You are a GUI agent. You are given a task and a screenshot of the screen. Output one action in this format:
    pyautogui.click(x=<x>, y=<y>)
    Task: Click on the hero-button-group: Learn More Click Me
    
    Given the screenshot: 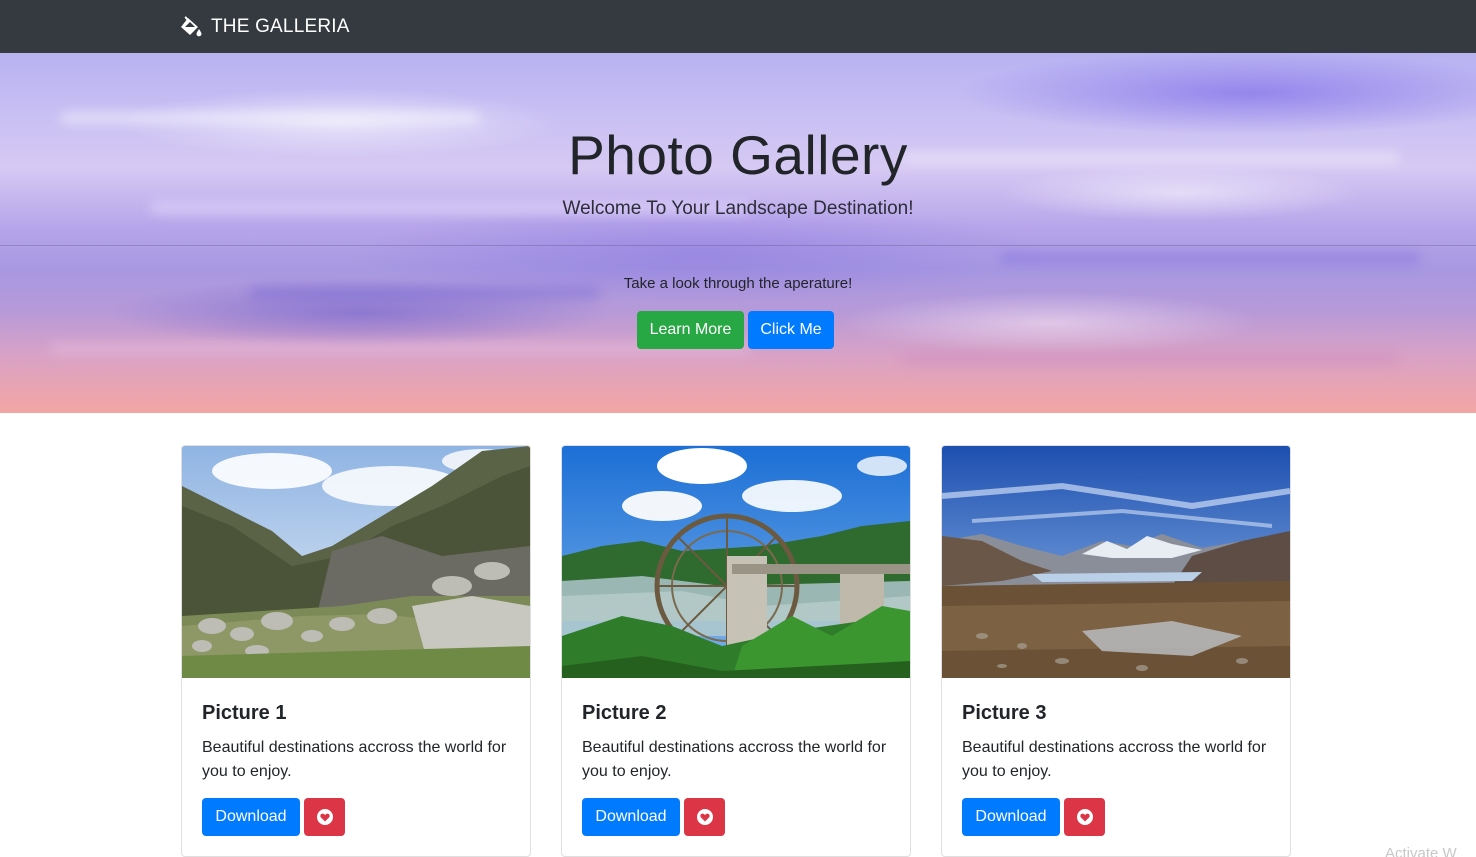 What is the action you would take?
    pyautogui.click(x=735, y=330)
    